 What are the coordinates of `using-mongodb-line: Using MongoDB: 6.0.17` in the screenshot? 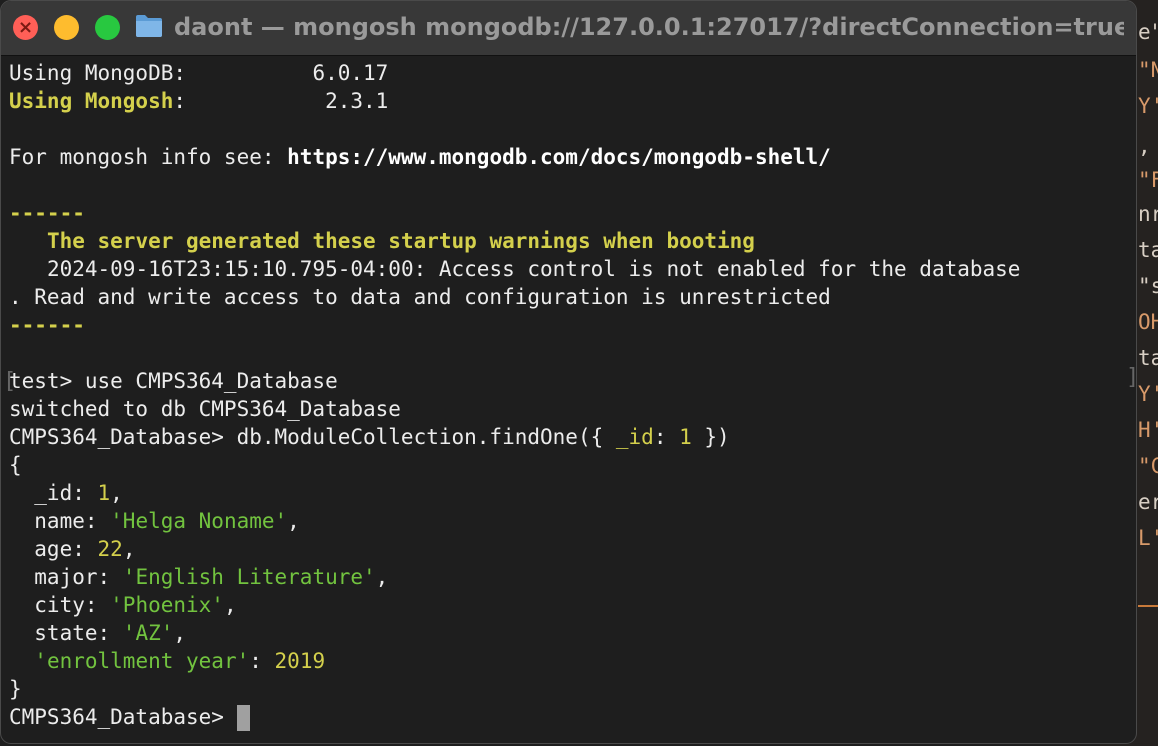 It's located at (571, 73).